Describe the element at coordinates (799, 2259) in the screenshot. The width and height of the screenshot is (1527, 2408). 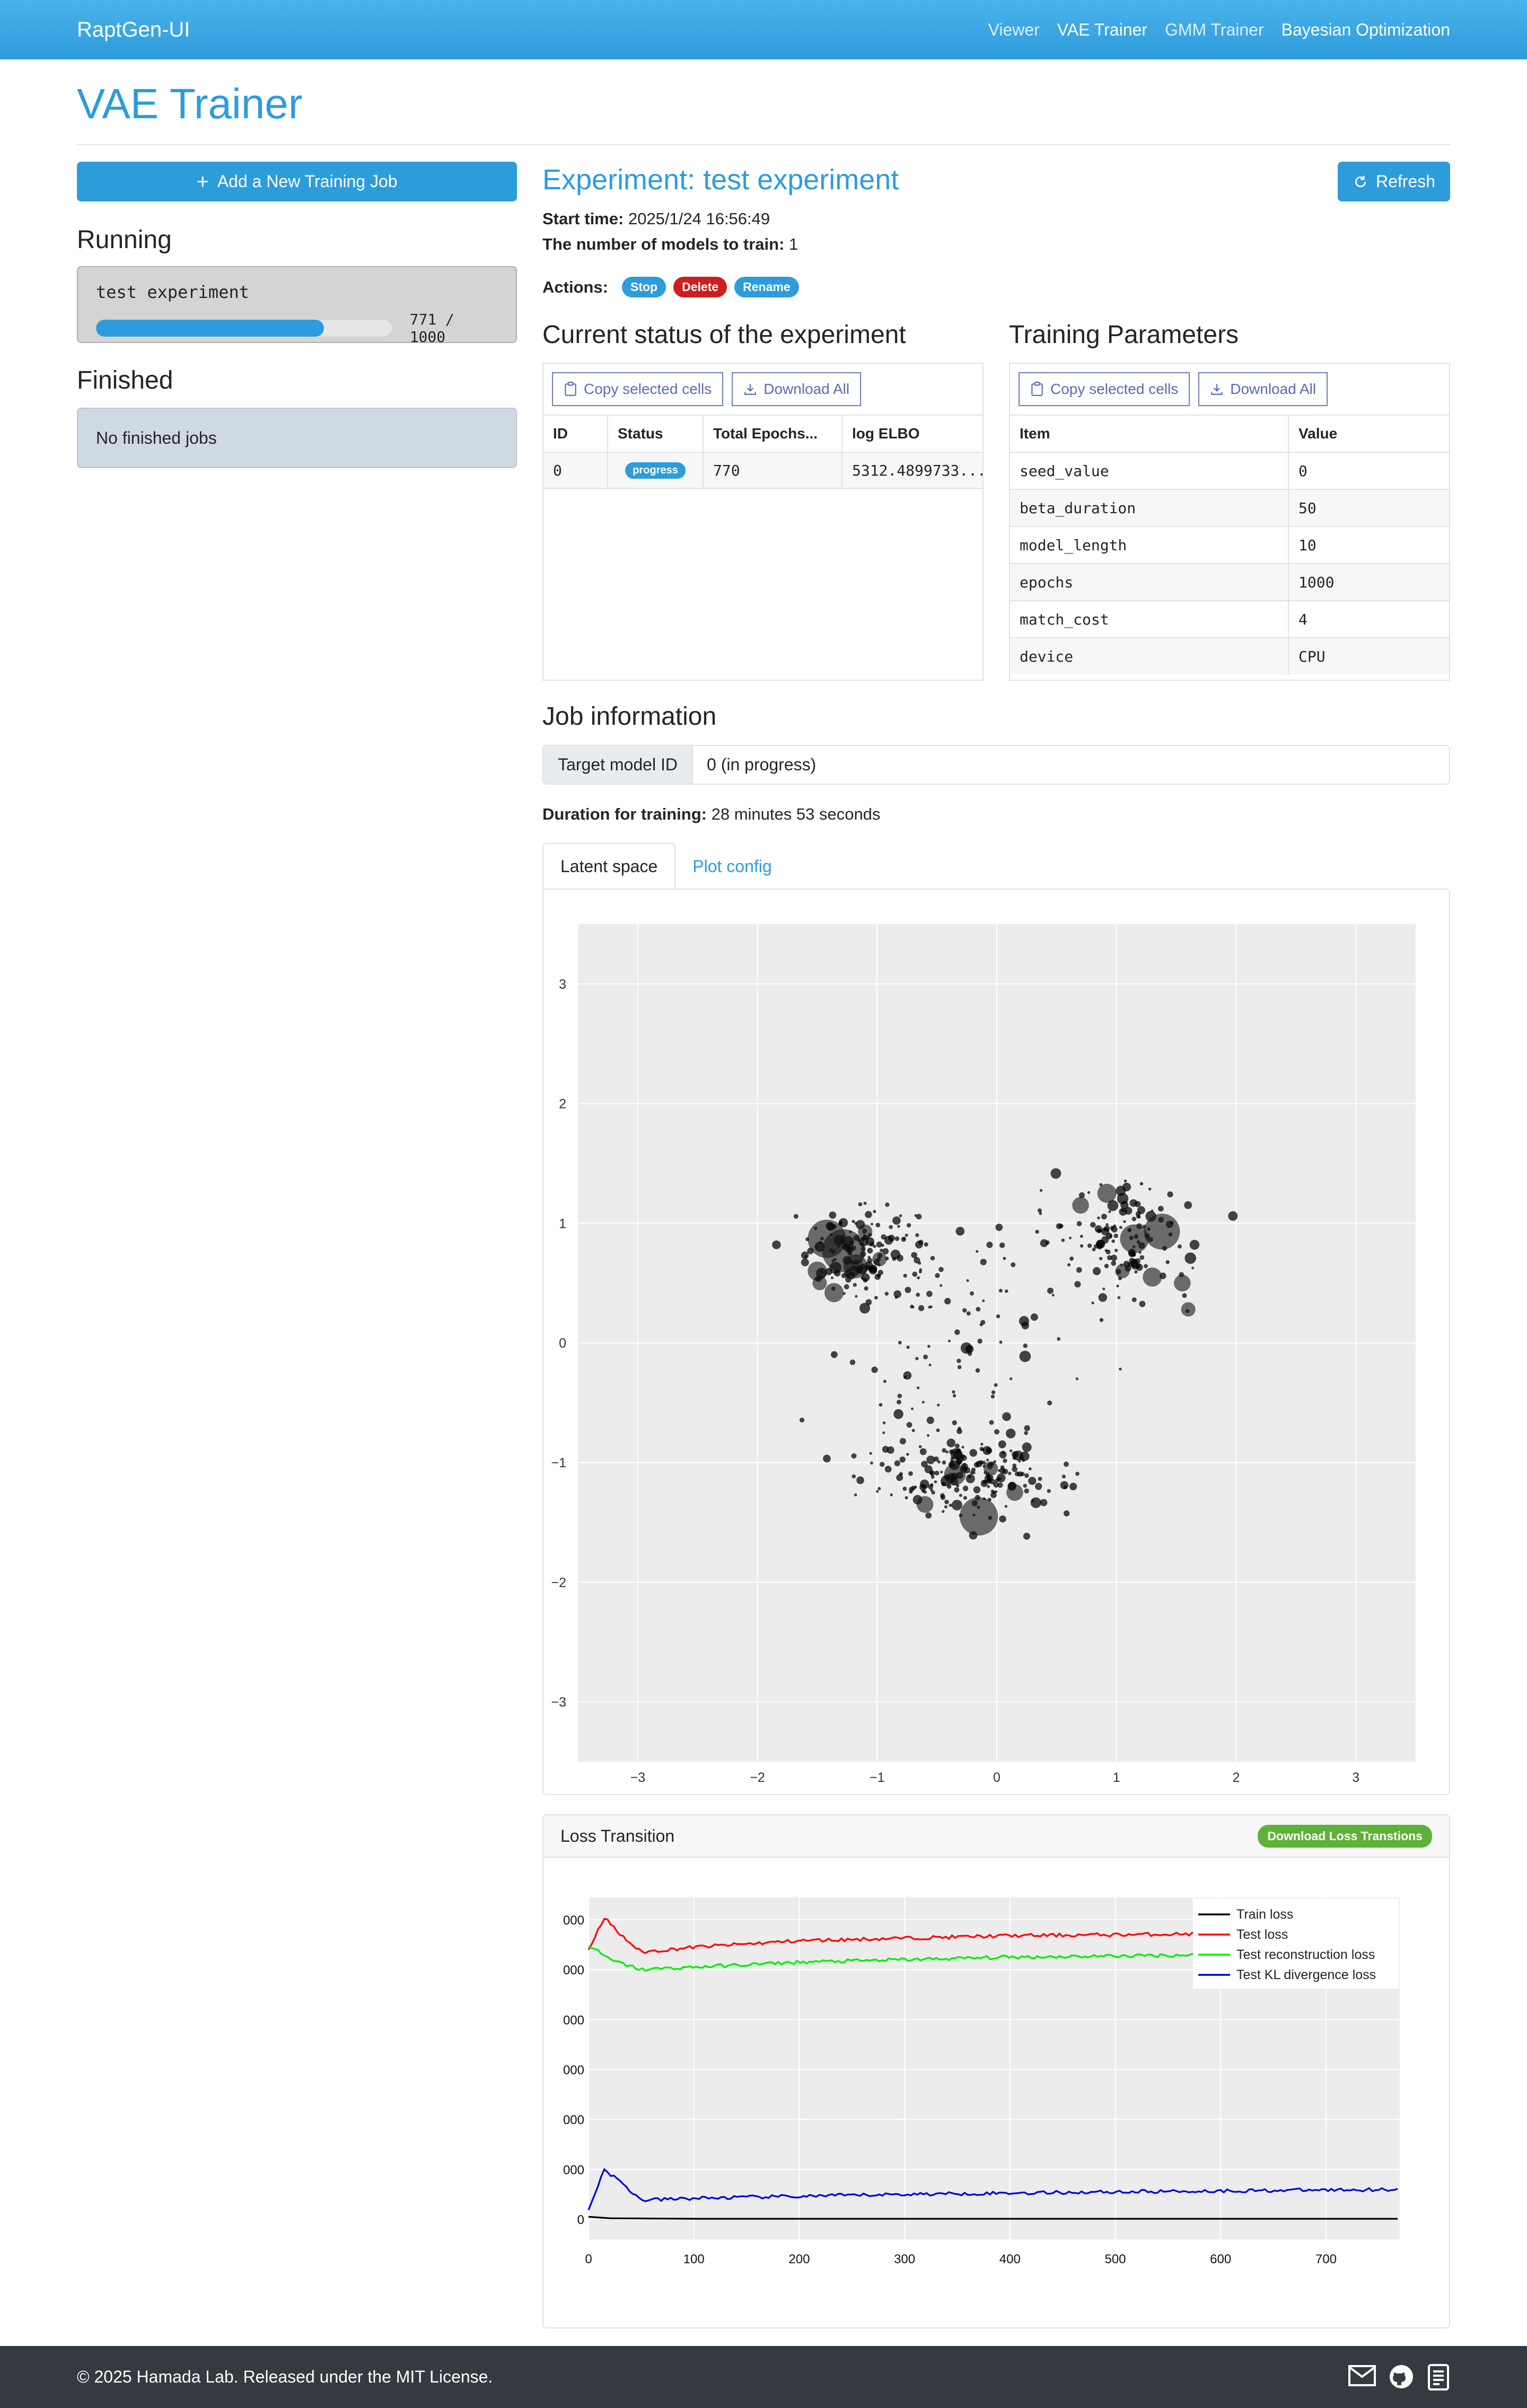
I see `loss-x-tick-label: 200` at that location.